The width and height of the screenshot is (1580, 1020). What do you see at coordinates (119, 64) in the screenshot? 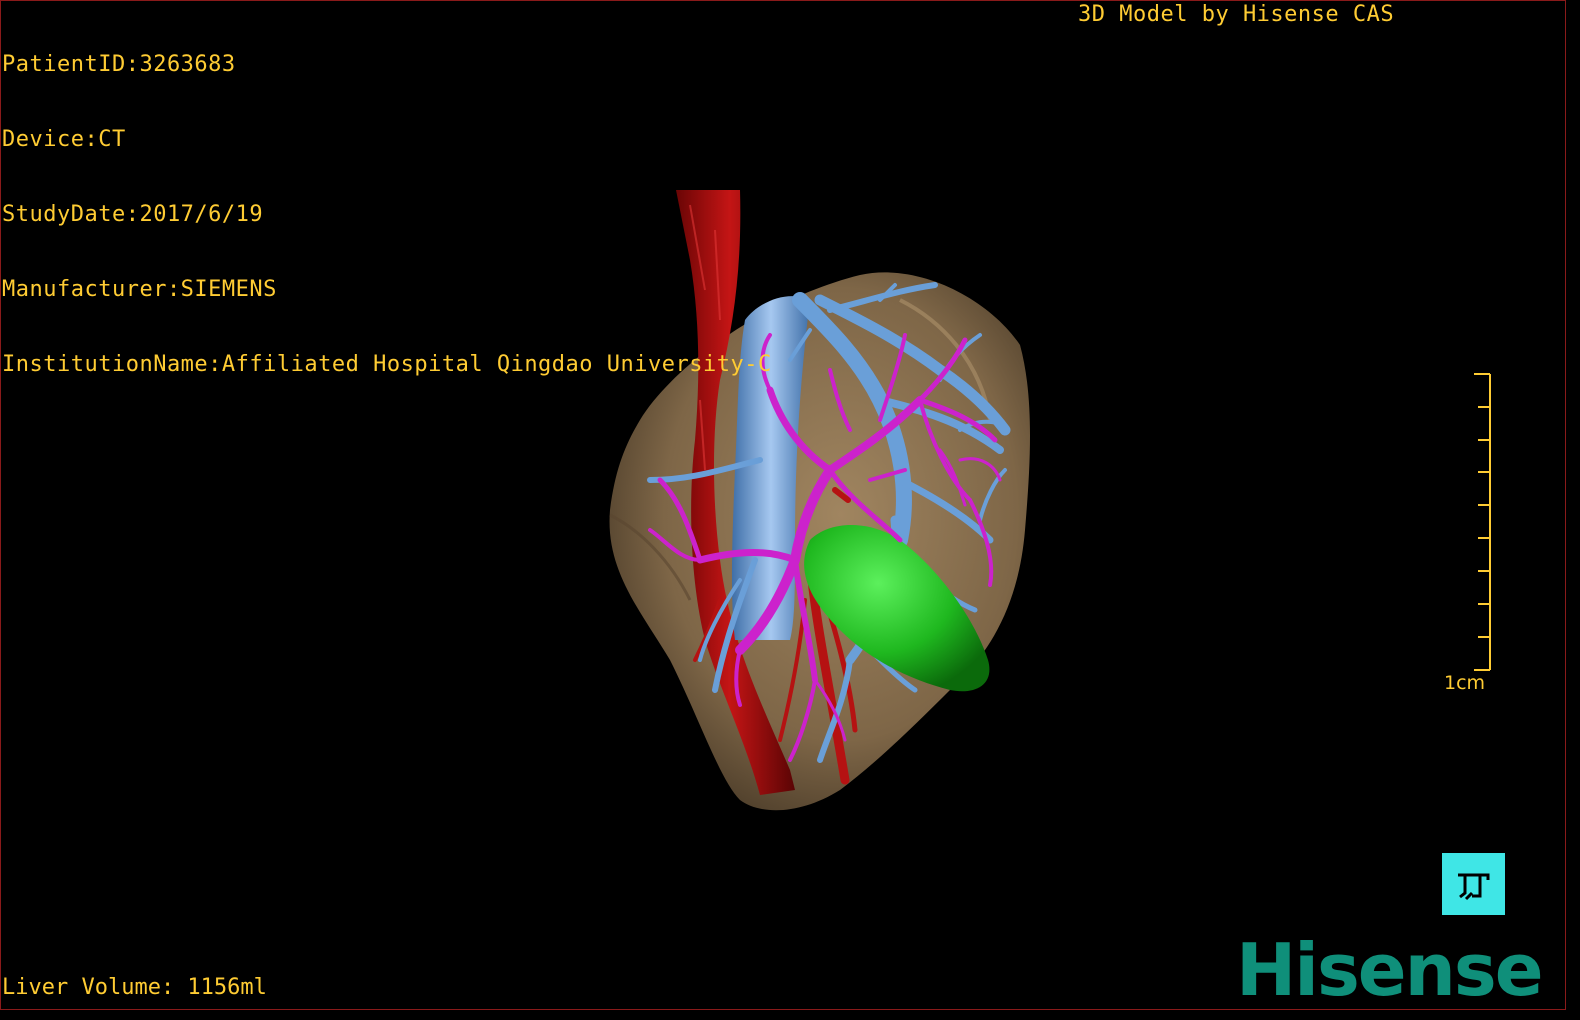
I see `patient-id-text: PatientID:3263683` at bounding box center [119, 64].